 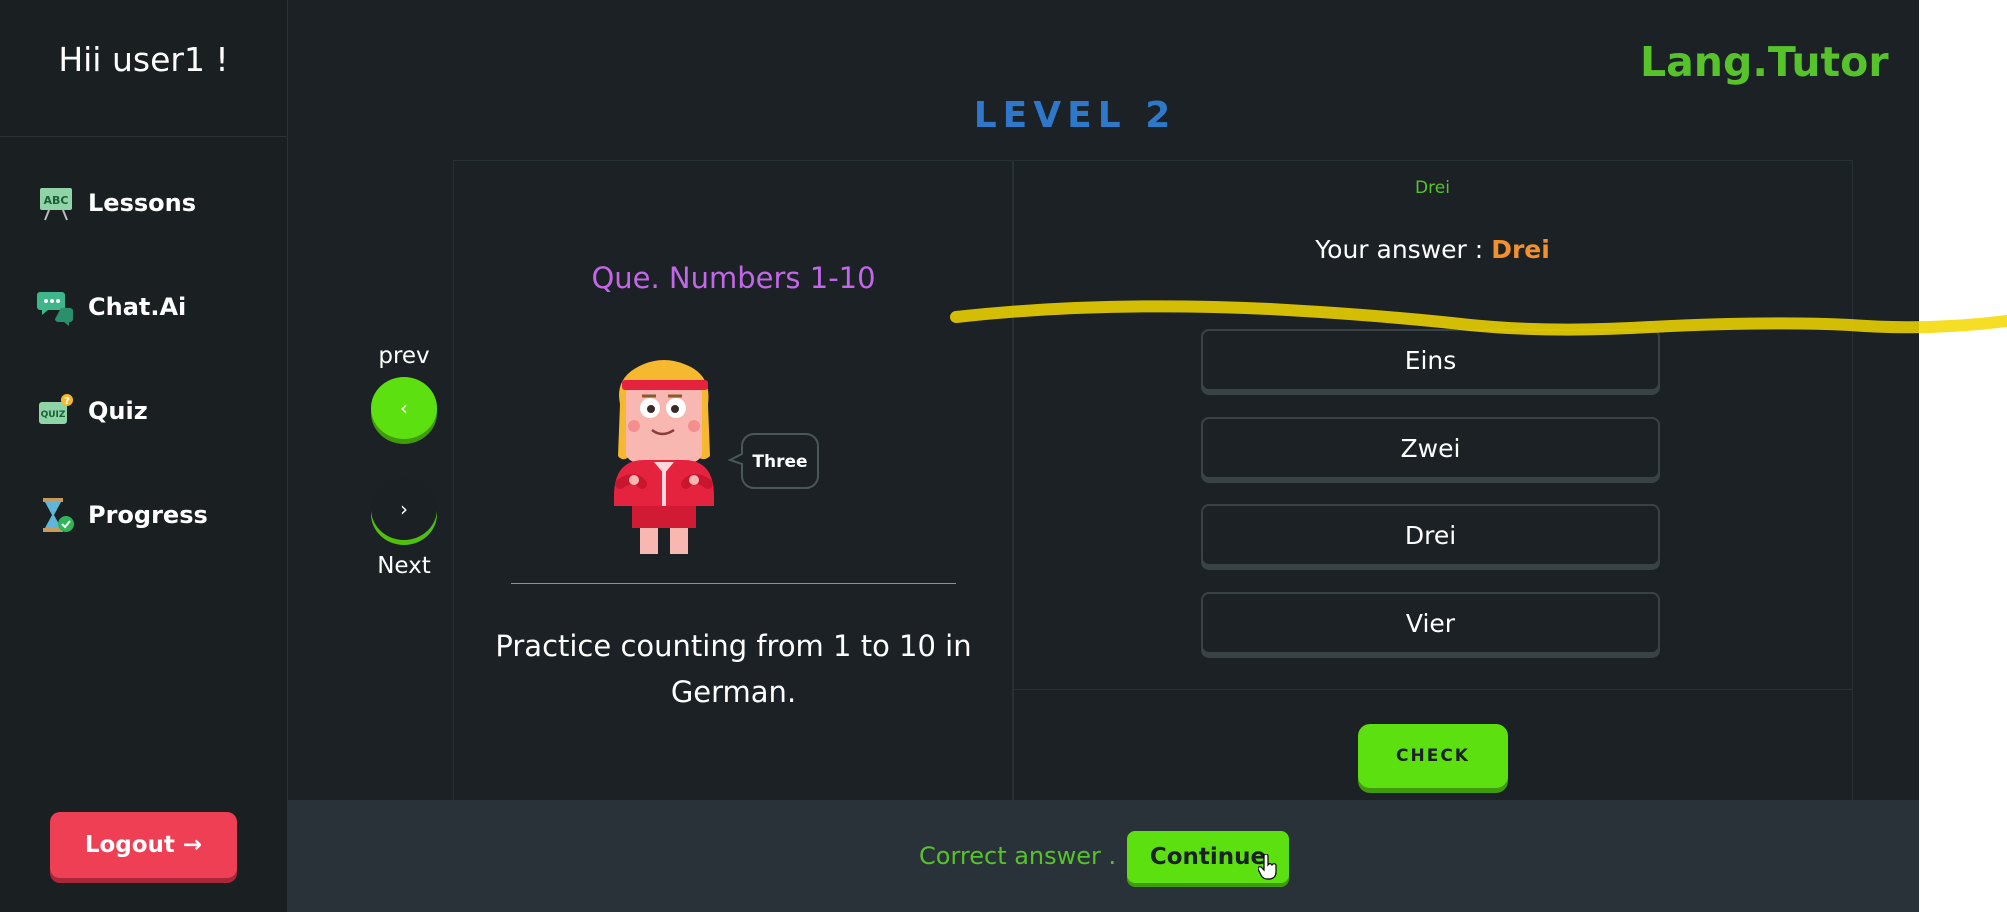 What do you see at coordinates (1432, 188) in the screenshot?
I see `selected-answer-echo: Drei` at bounding box center [1432, 188].